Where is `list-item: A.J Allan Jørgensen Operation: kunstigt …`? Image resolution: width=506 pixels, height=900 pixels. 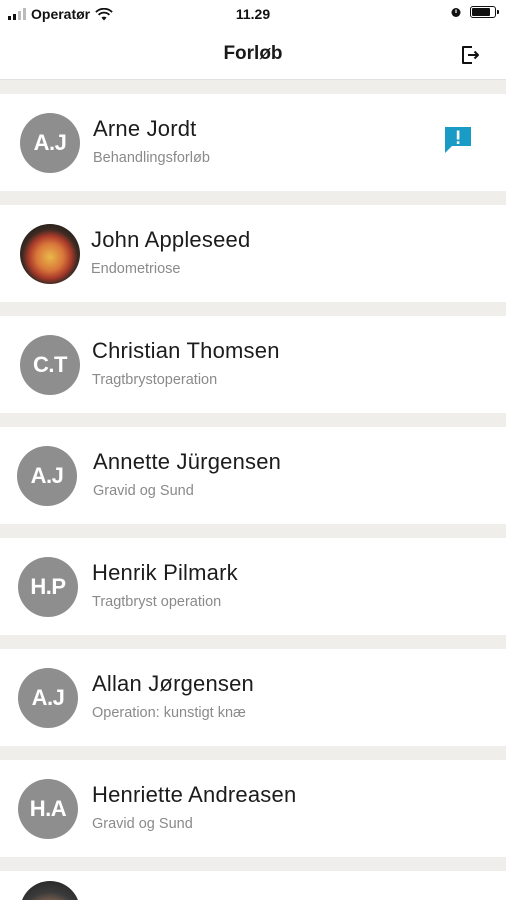
list-item: A.J Allan Jørgensen Operation: kunstigt … is located at coordinates (253, 697).